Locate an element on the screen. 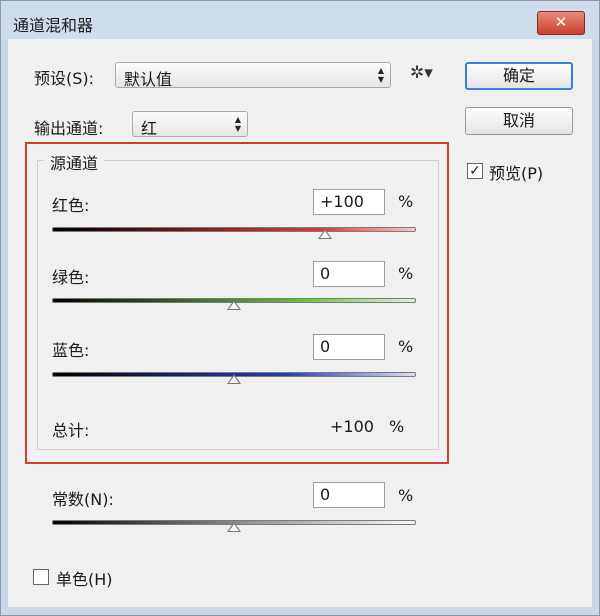  close-button: ✕ is located at coordinates (561, 23).